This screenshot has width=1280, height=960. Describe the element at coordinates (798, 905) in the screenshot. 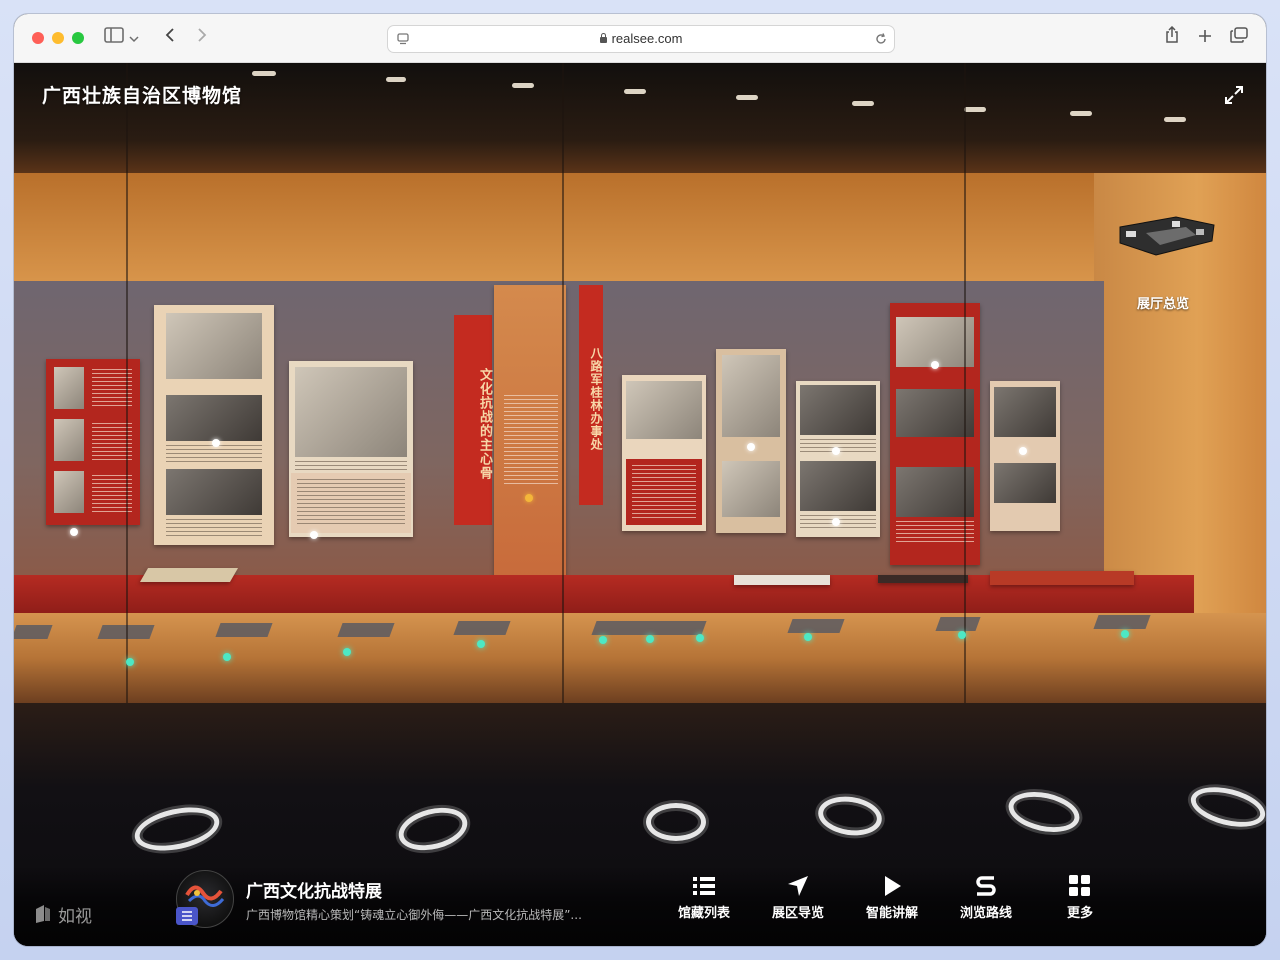

I see `area-guide-button: 展区导览` at that location.